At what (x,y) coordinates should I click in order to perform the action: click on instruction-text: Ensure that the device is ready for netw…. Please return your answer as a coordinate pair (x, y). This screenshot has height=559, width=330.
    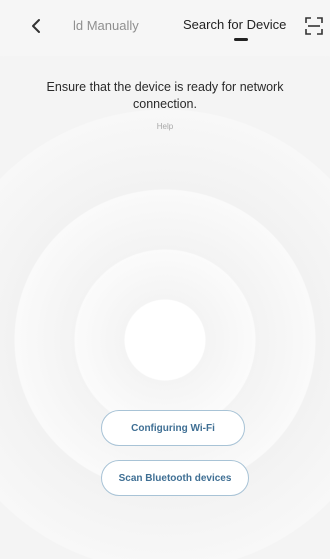
    Looking at the image, I should click on (165, 95).